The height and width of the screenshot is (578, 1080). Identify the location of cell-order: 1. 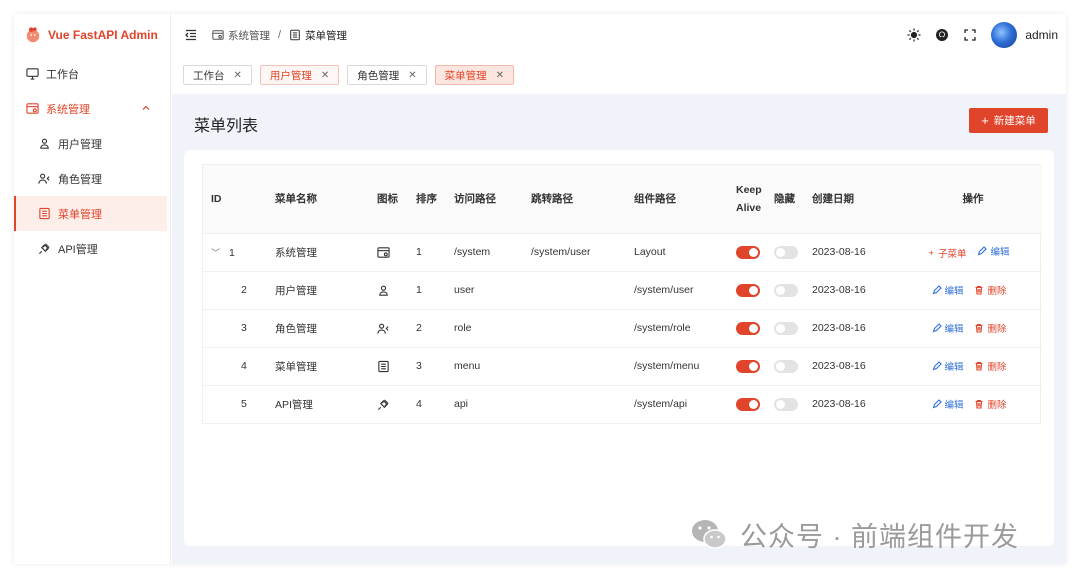
(427, 252).